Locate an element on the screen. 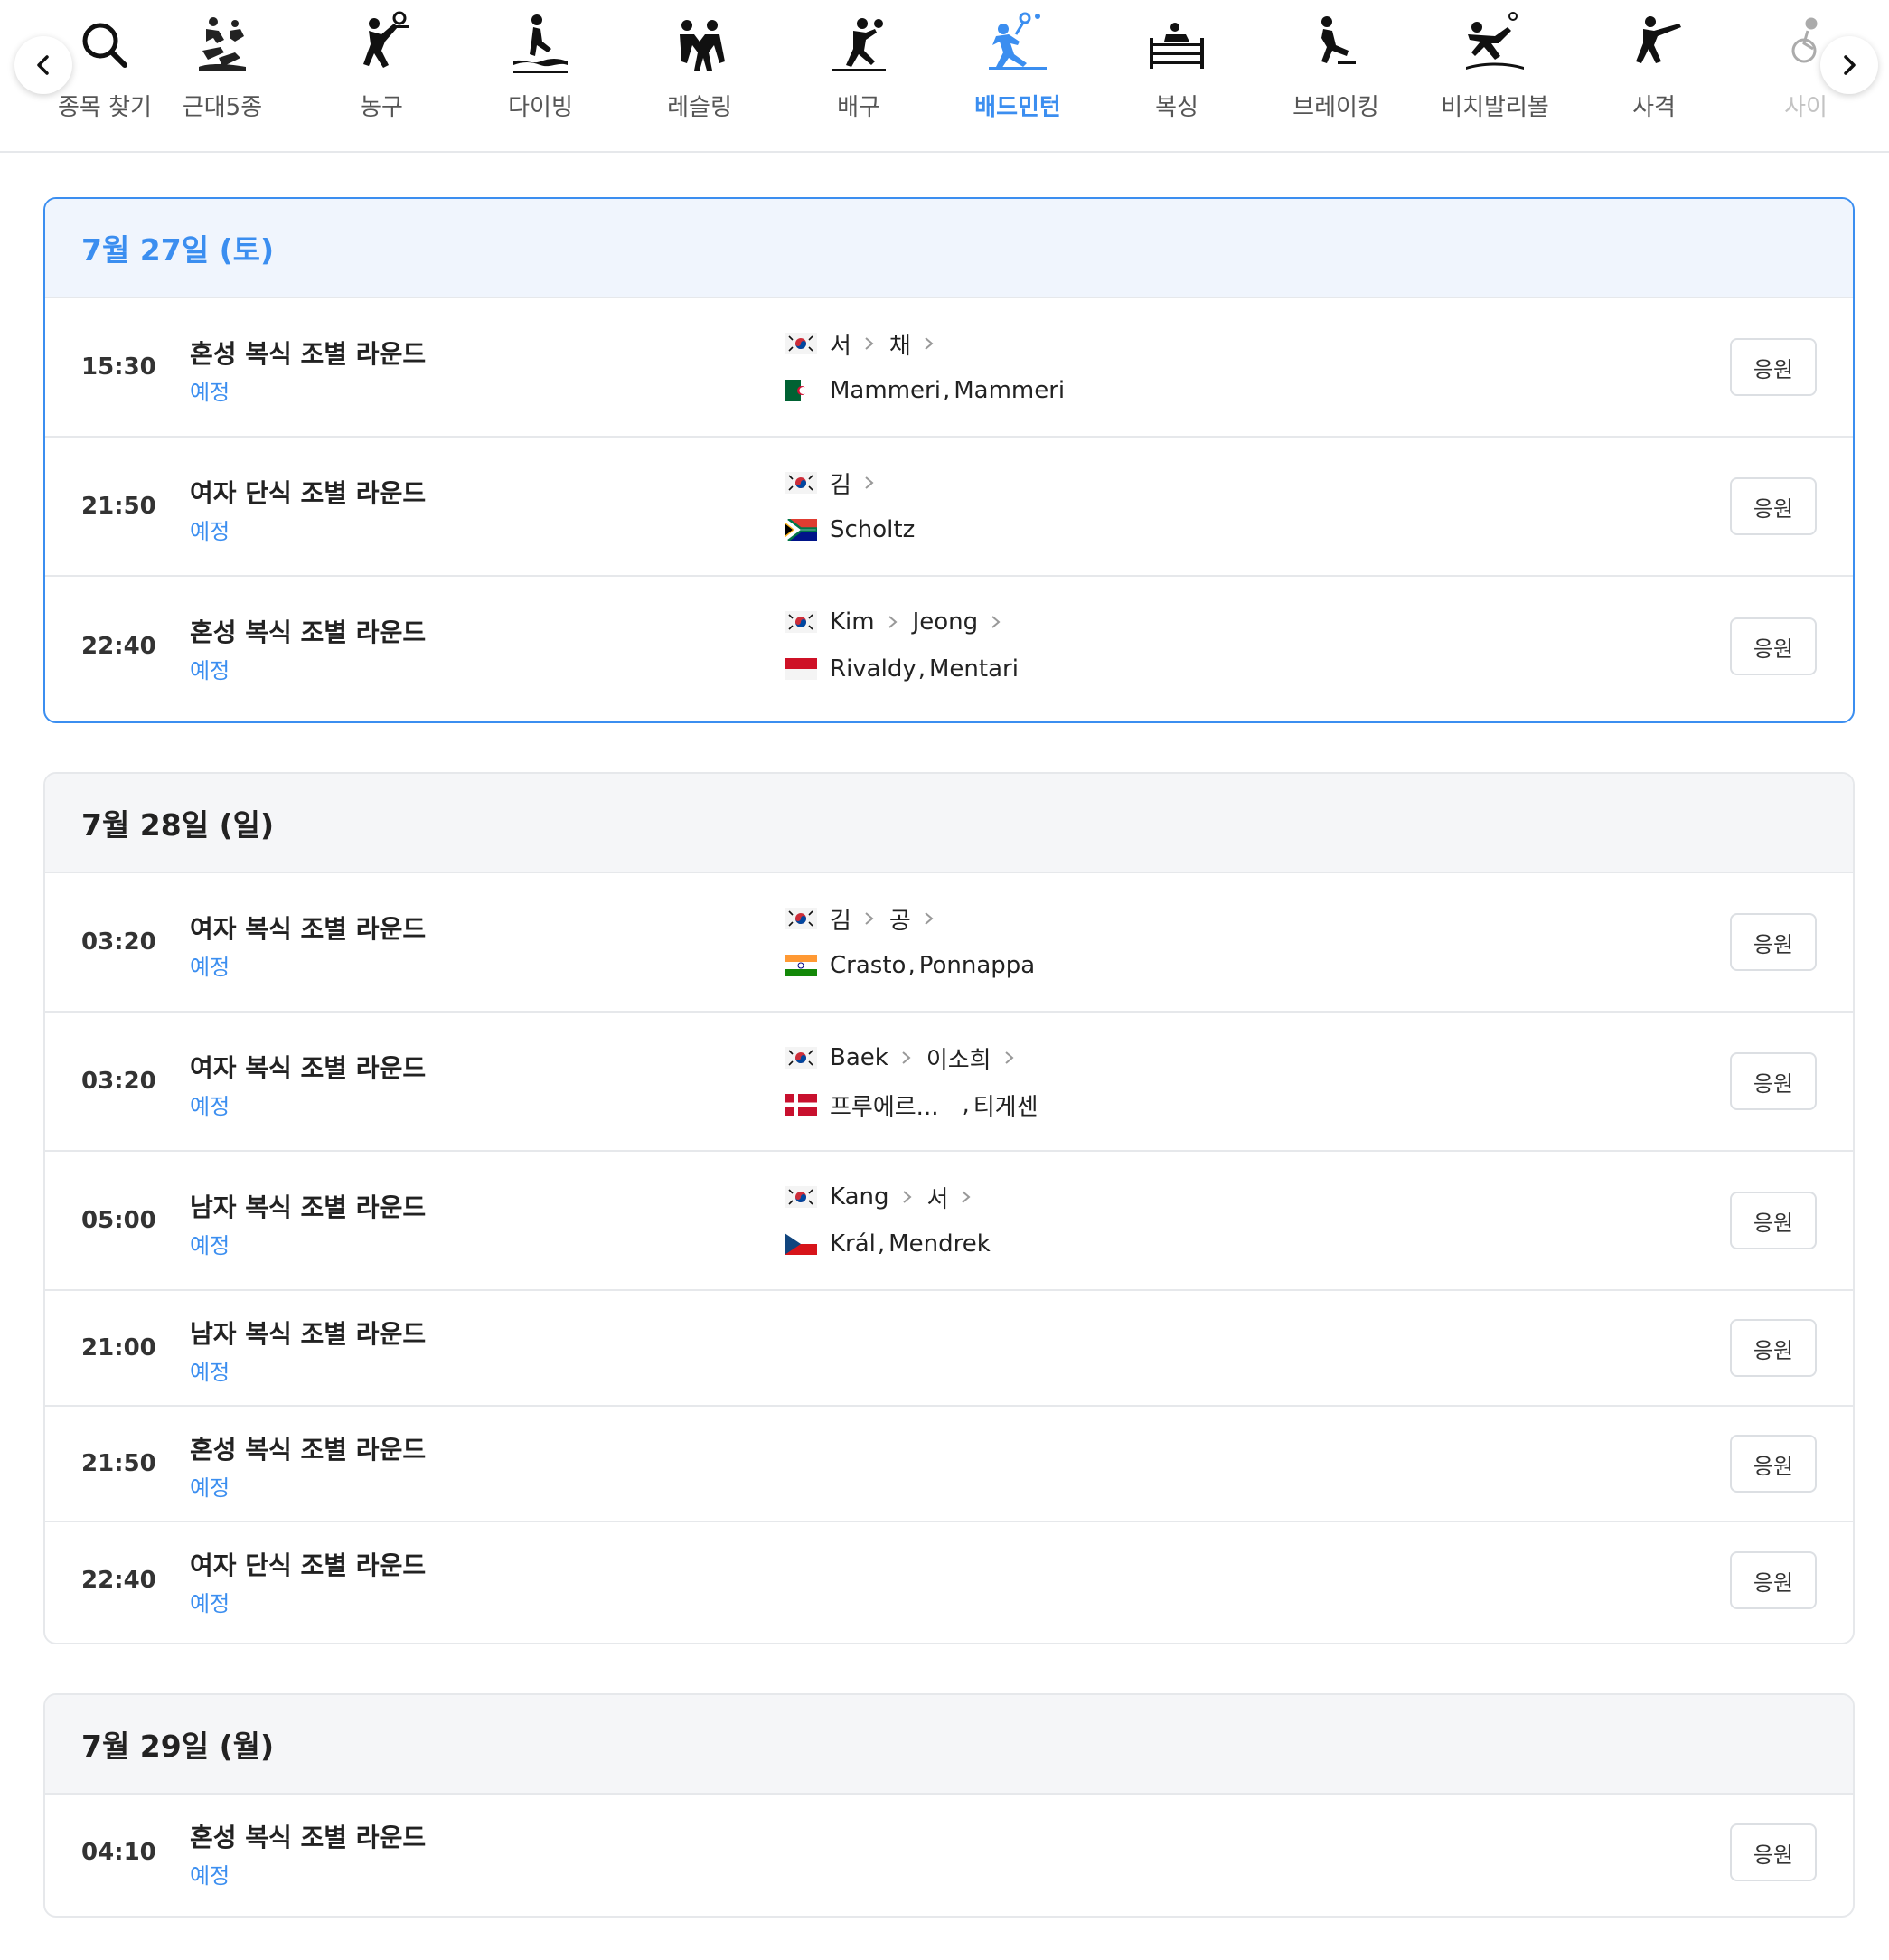  day-section: 7월 29일 (월) 04:10 혼성 복식 조별 라운드 예정 응원 is located at coordinates (949, 1805).